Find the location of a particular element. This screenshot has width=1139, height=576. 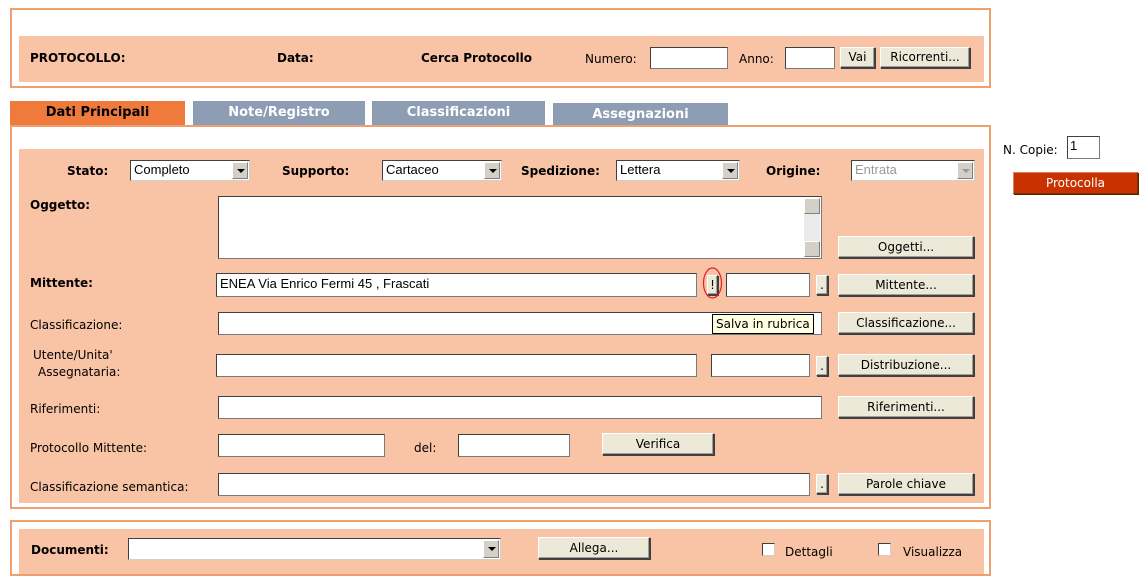

dettagli-label: Dettagli is located at coordinates (809, 552).